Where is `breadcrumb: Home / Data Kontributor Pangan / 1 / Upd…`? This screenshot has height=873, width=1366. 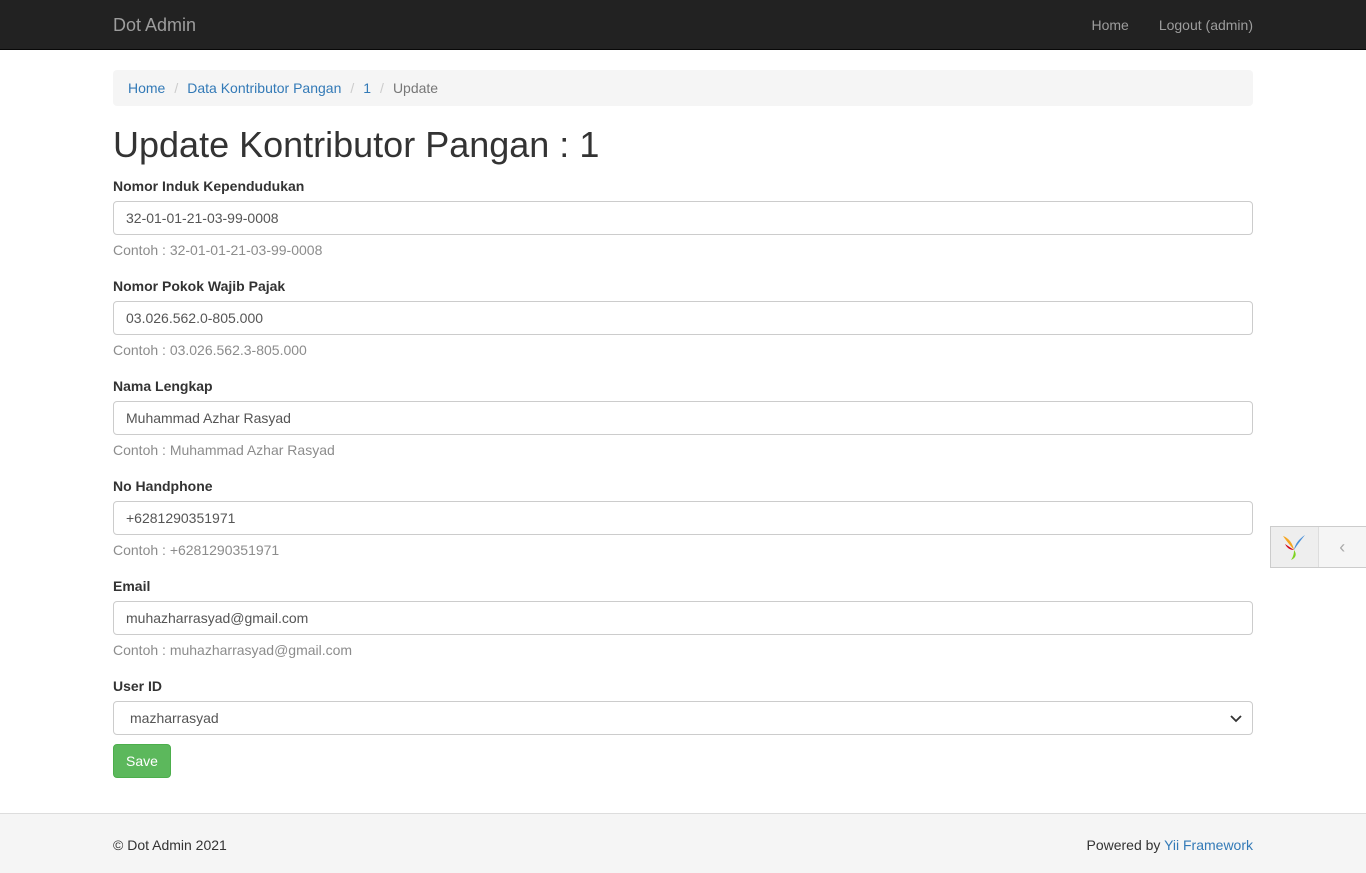 breadcrumb: Home / Data Kontributor Pangan / 1 / Upd… is located at coordinates (683, 88).